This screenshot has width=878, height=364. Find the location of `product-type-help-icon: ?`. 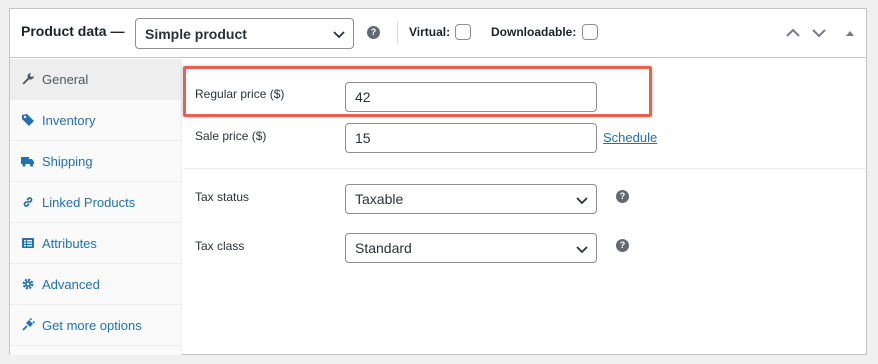

product-type-help-icon: ? is located at coordinates (373, 32).